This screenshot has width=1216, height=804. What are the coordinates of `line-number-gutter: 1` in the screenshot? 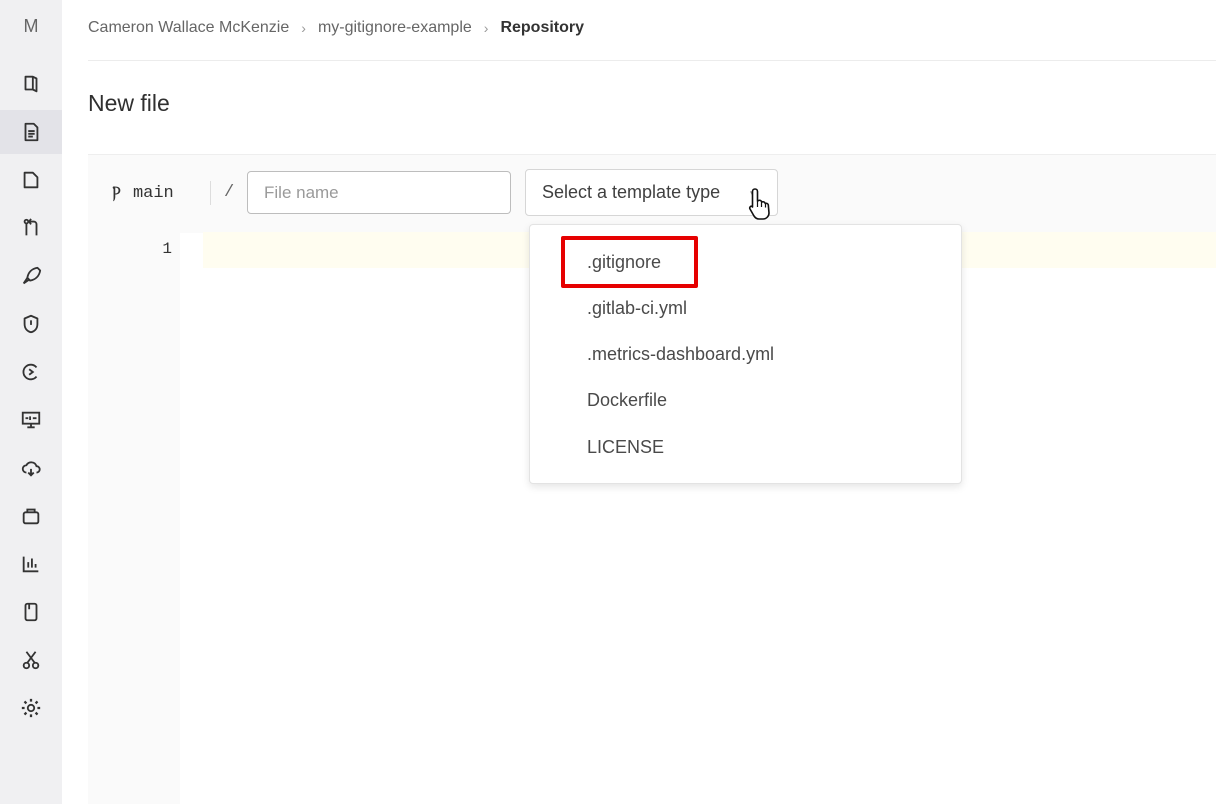 It's located at (134, 518).